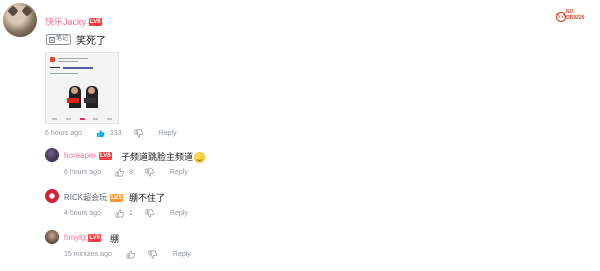 This screenshot has height=271, width=600. Describe the element at coordinates (116, 197) in the screenshot. I see `level-badge: LV5` at that location.